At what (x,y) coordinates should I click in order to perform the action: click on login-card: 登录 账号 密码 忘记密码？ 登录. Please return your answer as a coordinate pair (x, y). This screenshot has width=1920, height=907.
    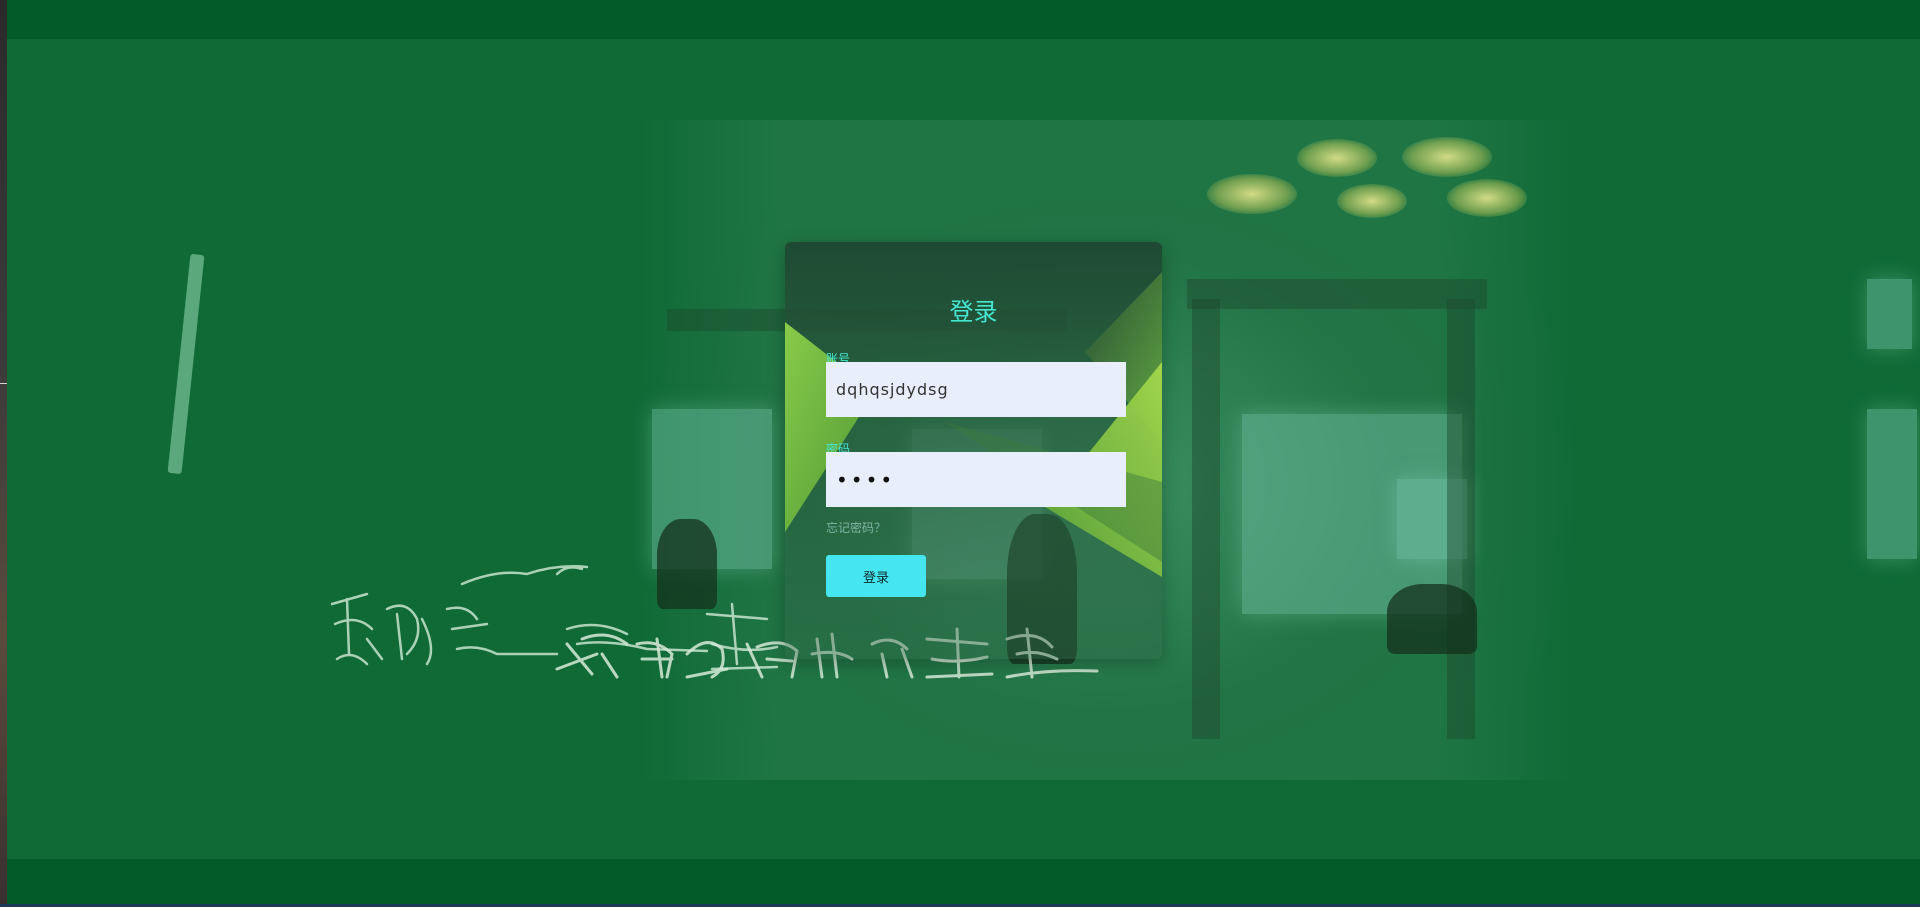
    Looking at the image, I should click on (973, 450).